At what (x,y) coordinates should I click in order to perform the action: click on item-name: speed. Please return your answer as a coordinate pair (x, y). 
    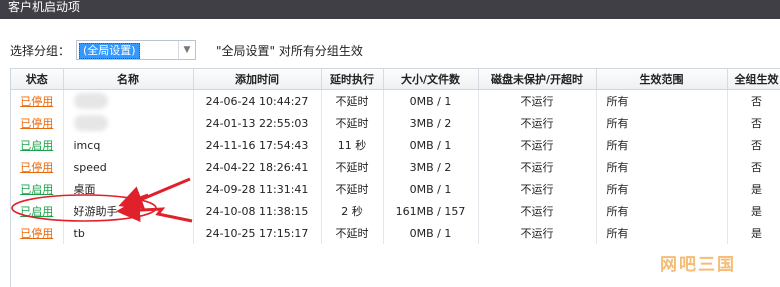
    Looking at the image, I should click on (90, 167).